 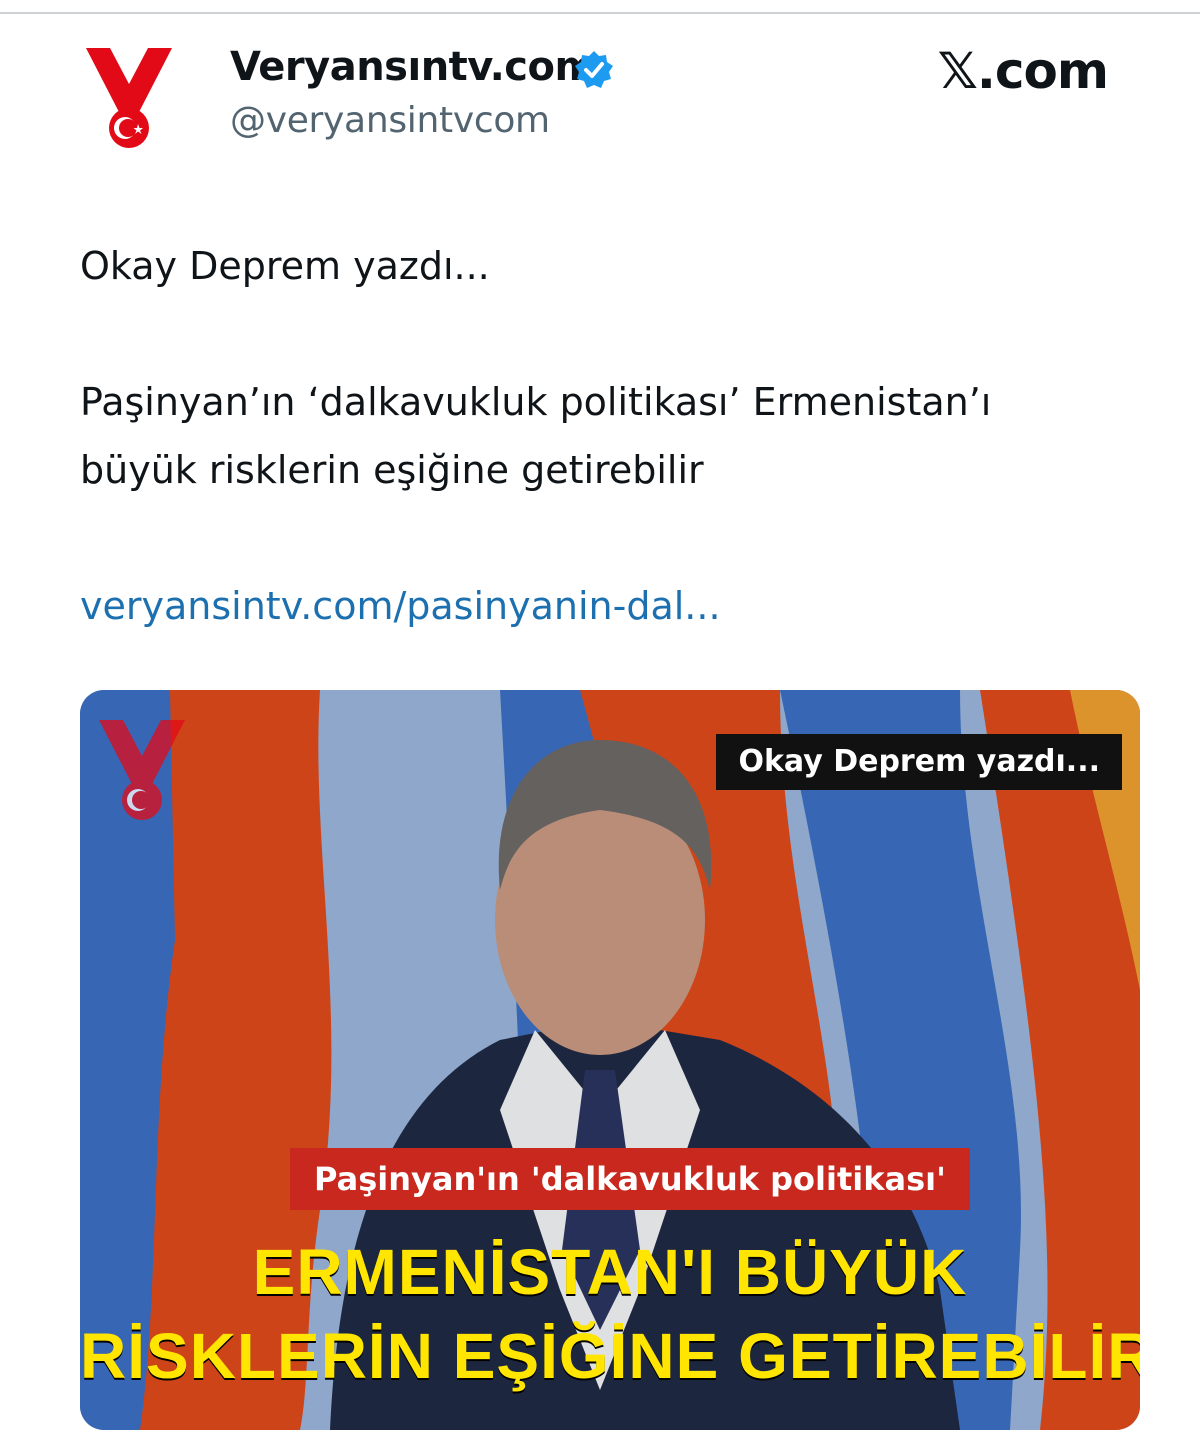 What do you see at coordinates (630, 1179) in the screenshot?
I see `media-red-band: Paşinyan'ın 'dalkavukluk politikası'` at bounding box center [630, 1179].